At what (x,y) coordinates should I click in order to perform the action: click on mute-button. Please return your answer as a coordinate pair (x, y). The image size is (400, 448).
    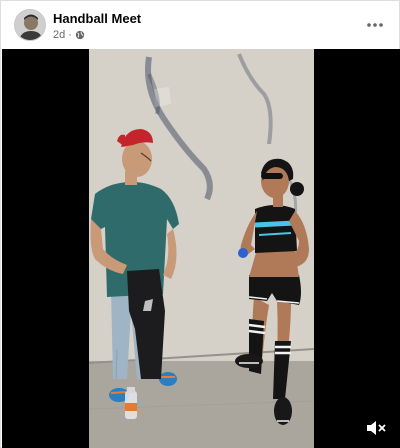
    Looking at the image, I should click on (376, 428).